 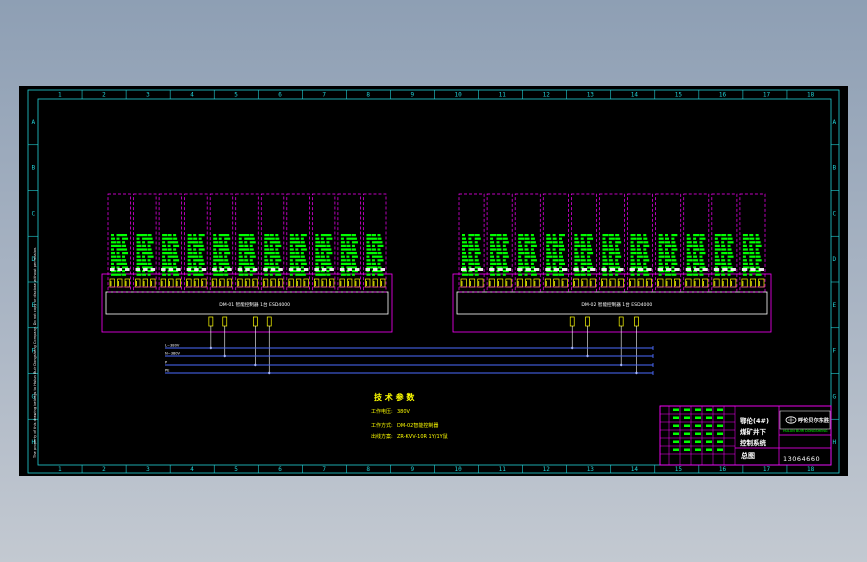 I want to click on project-line-2: 煤矿井下, so click(x=753, y=431).